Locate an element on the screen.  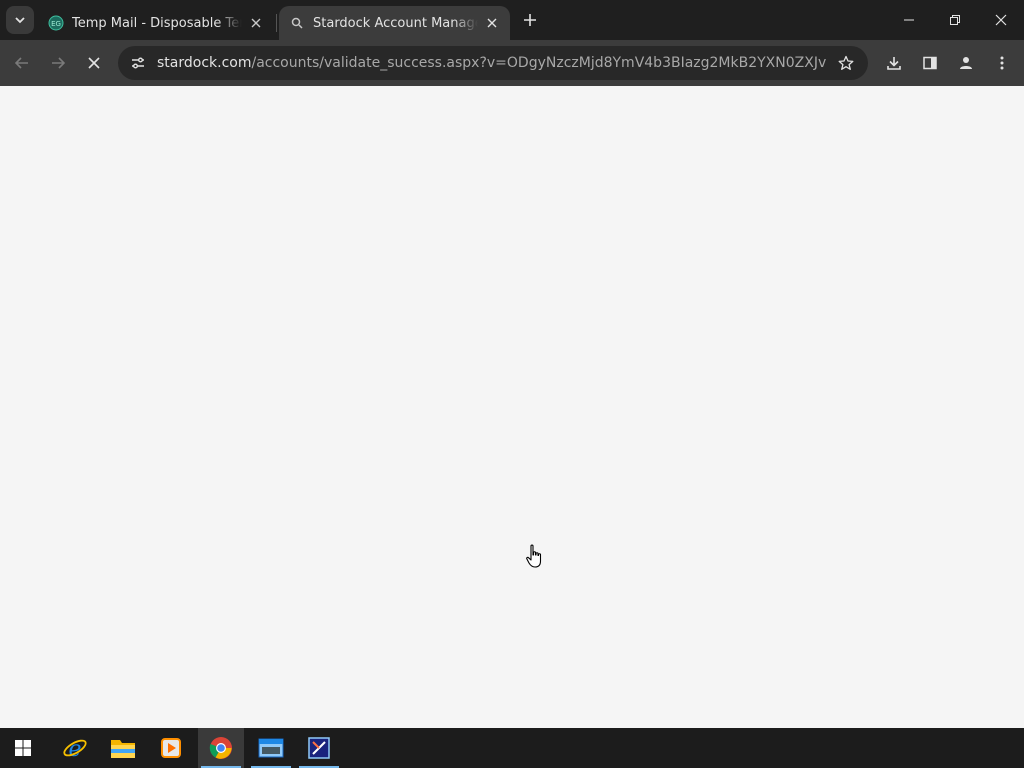
taskbar-file-explorer is located at coordinates (123, 748).